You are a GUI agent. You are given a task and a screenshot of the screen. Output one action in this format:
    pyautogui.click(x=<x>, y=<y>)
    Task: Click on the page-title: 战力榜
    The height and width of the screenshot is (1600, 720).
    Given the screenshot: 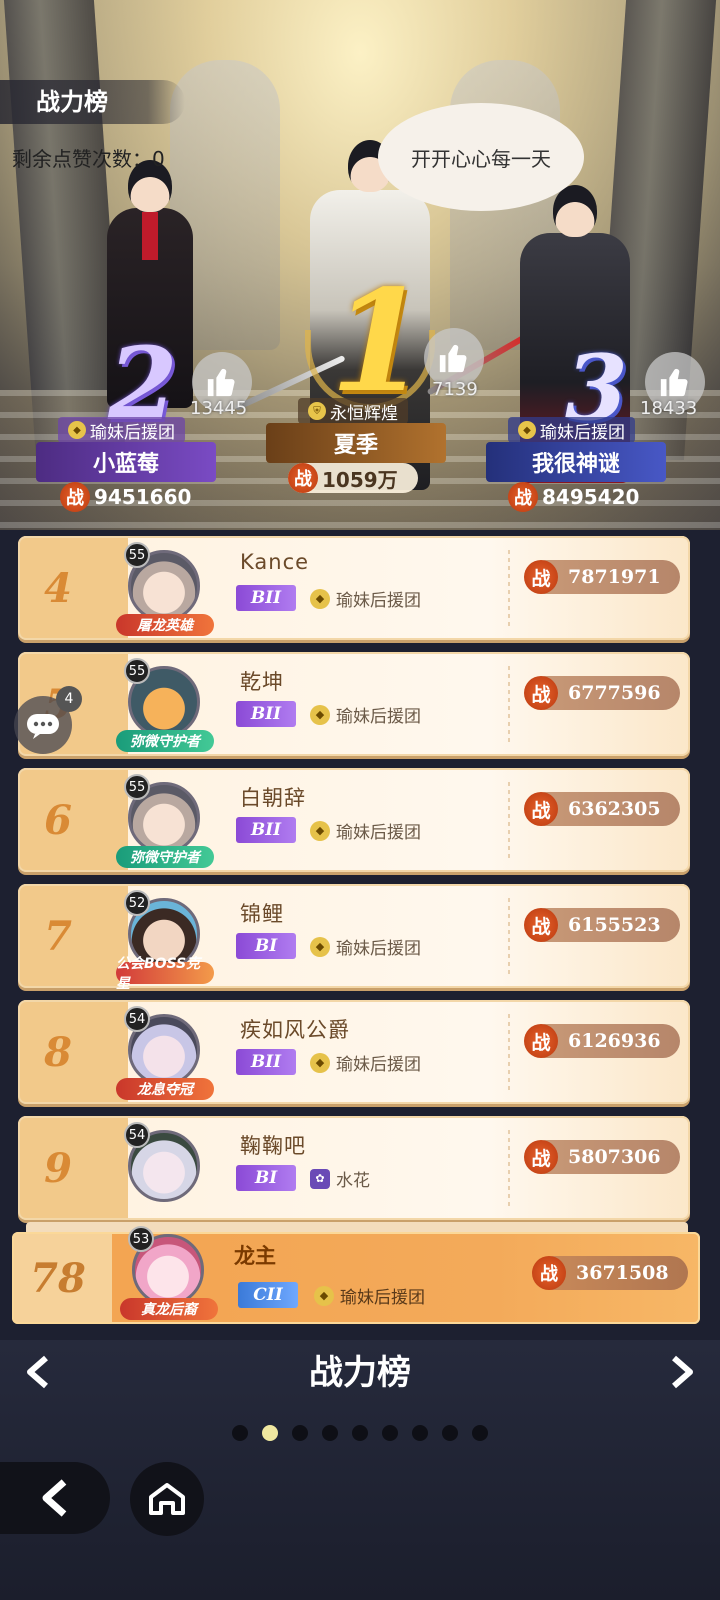 What is the action you would take?
    pyautogui.click(x=92, y=102)
    